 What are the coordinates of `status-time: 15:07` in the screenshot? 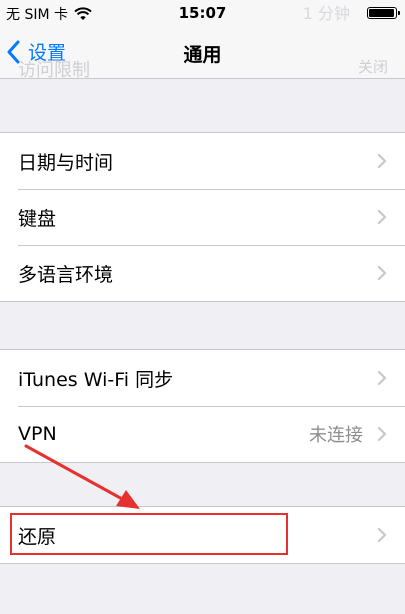 It's located at (202, 13).